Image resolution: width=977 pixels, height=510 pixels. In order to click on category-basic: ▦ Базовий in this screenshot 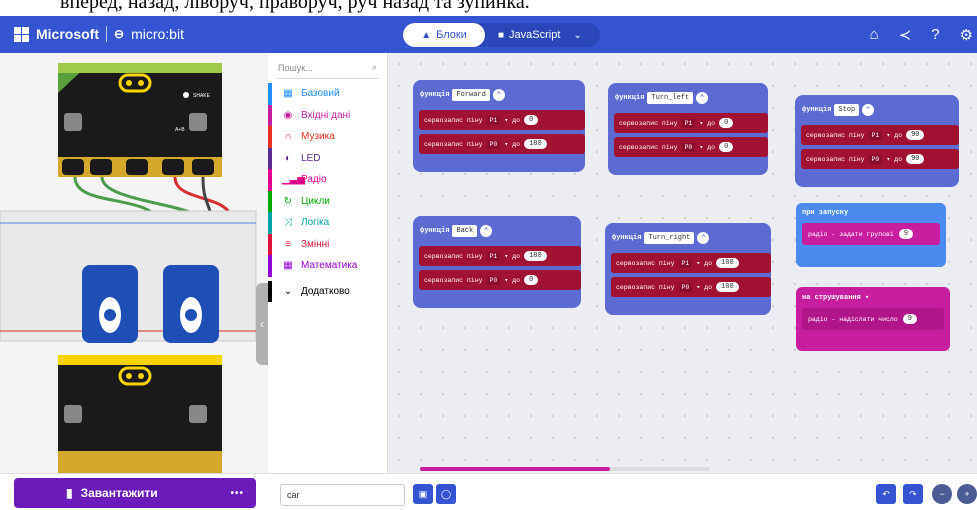, I will do `click(327, 94)`.